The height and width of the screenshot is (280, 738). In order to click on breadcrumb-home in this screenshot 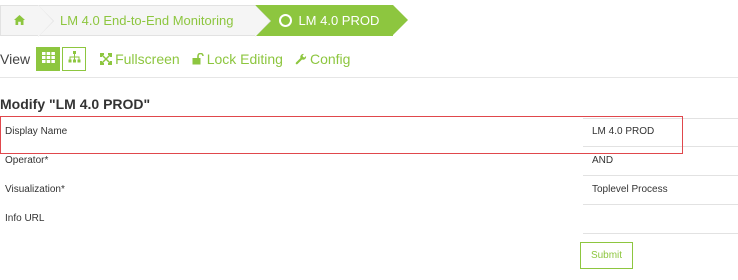, I will do `click(27, 21)`.